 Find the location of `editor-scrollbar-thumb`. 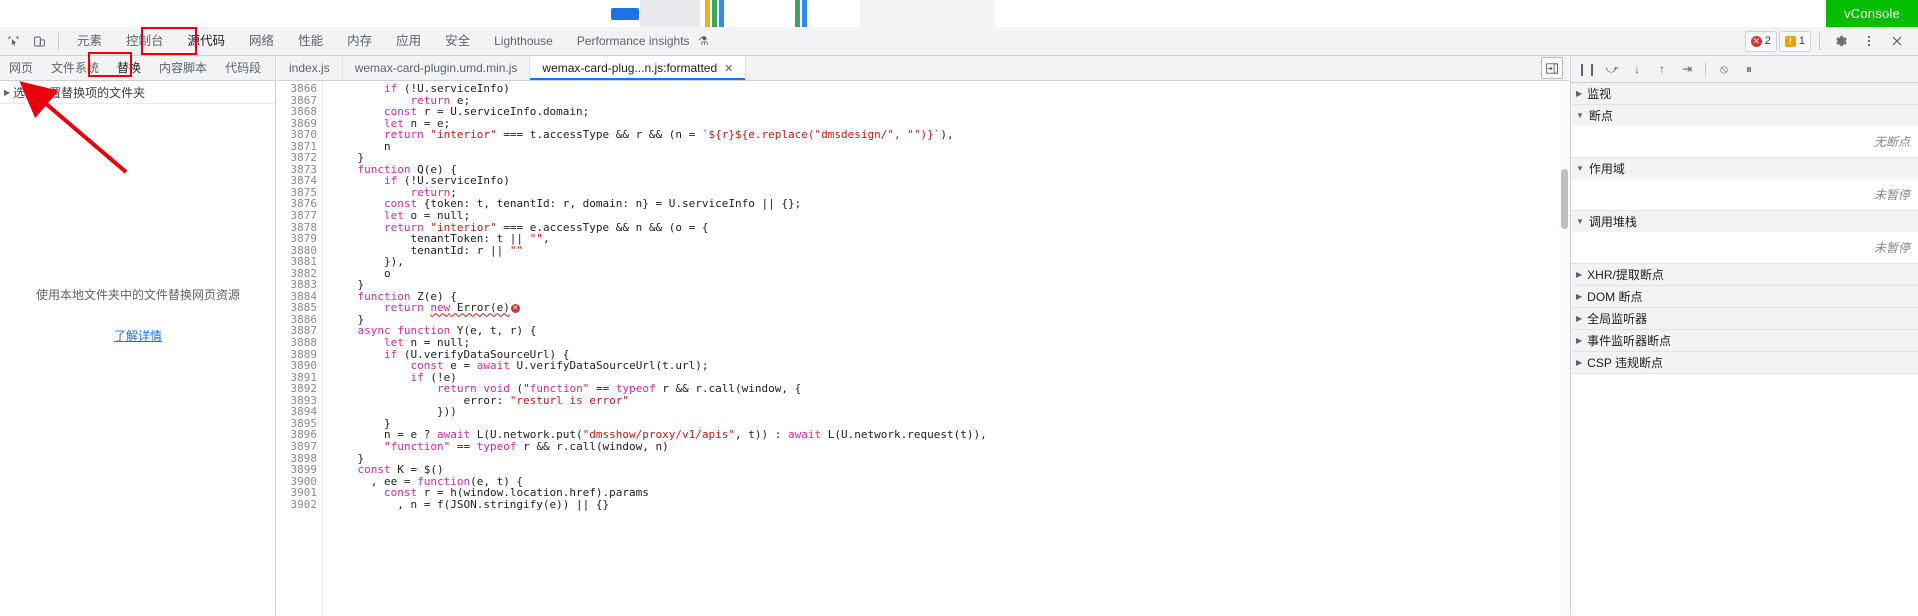

editor-scrollbar-thumb is located at coordinates (1564, 199).